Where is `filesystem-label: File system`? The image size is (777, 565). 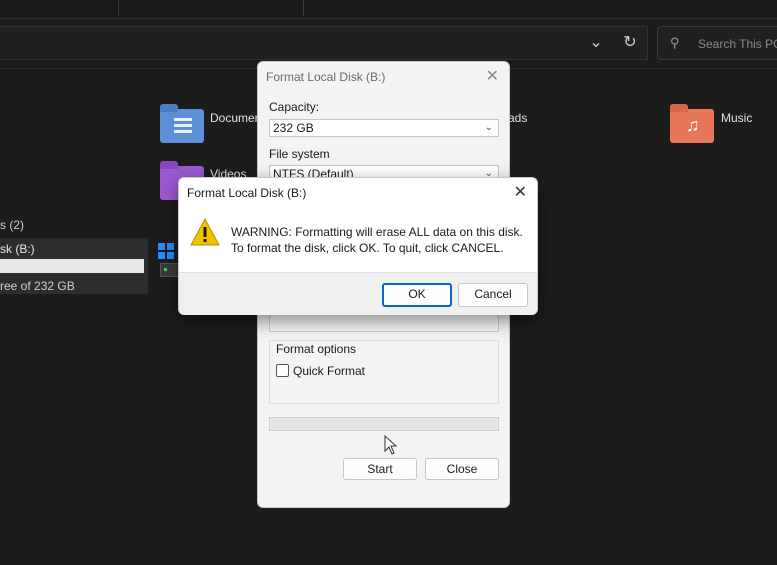
filesystem-label: File system is located at coordinates (299, 154).